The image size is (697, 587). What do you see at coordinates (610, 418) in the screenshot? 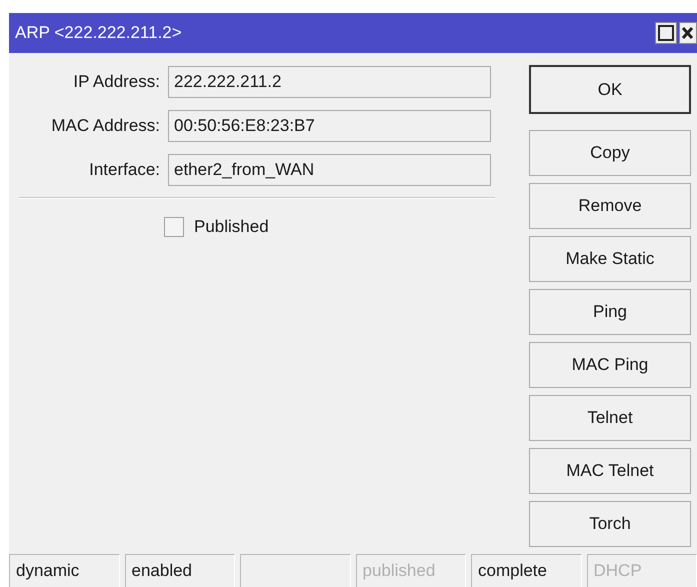
I see `dialog-button: Telnet` at bounding box center [610, 418].